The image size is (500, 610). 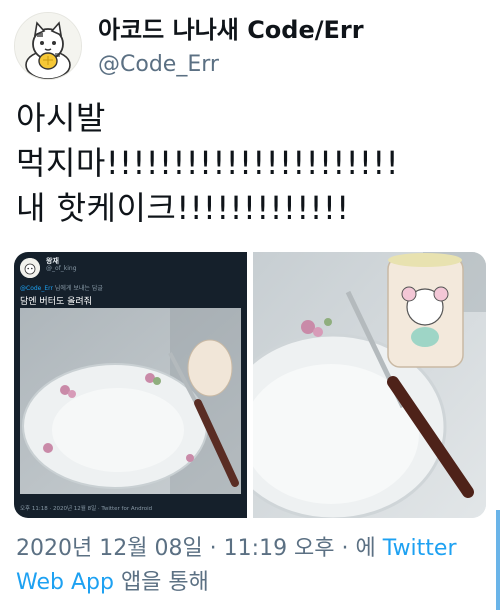 I want to click on embed-reply-suffix: 님에게 보내는 답글, so click(x=78, y=288).